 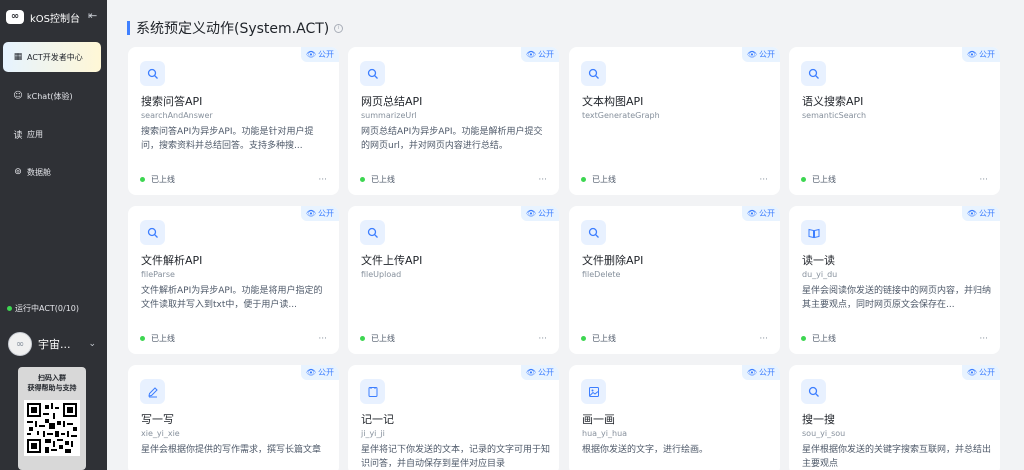 I want to click on act-card-hua-yi-hua: 👁 公开 画一画 hua_yi_hua 根据你发送的文字，进行绘画。, so click(x=674, y=417).